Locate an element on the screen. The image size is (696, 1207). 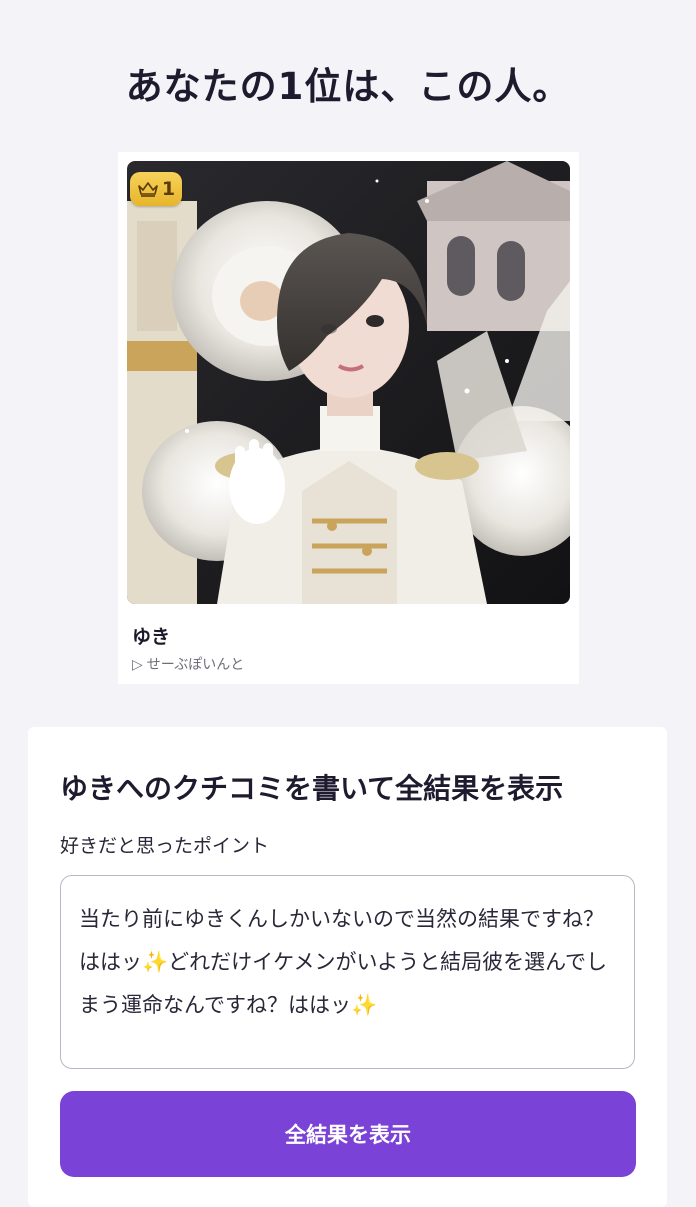
show-all-results-button: 全結果を表示 is located at coordinates (348, 1134).